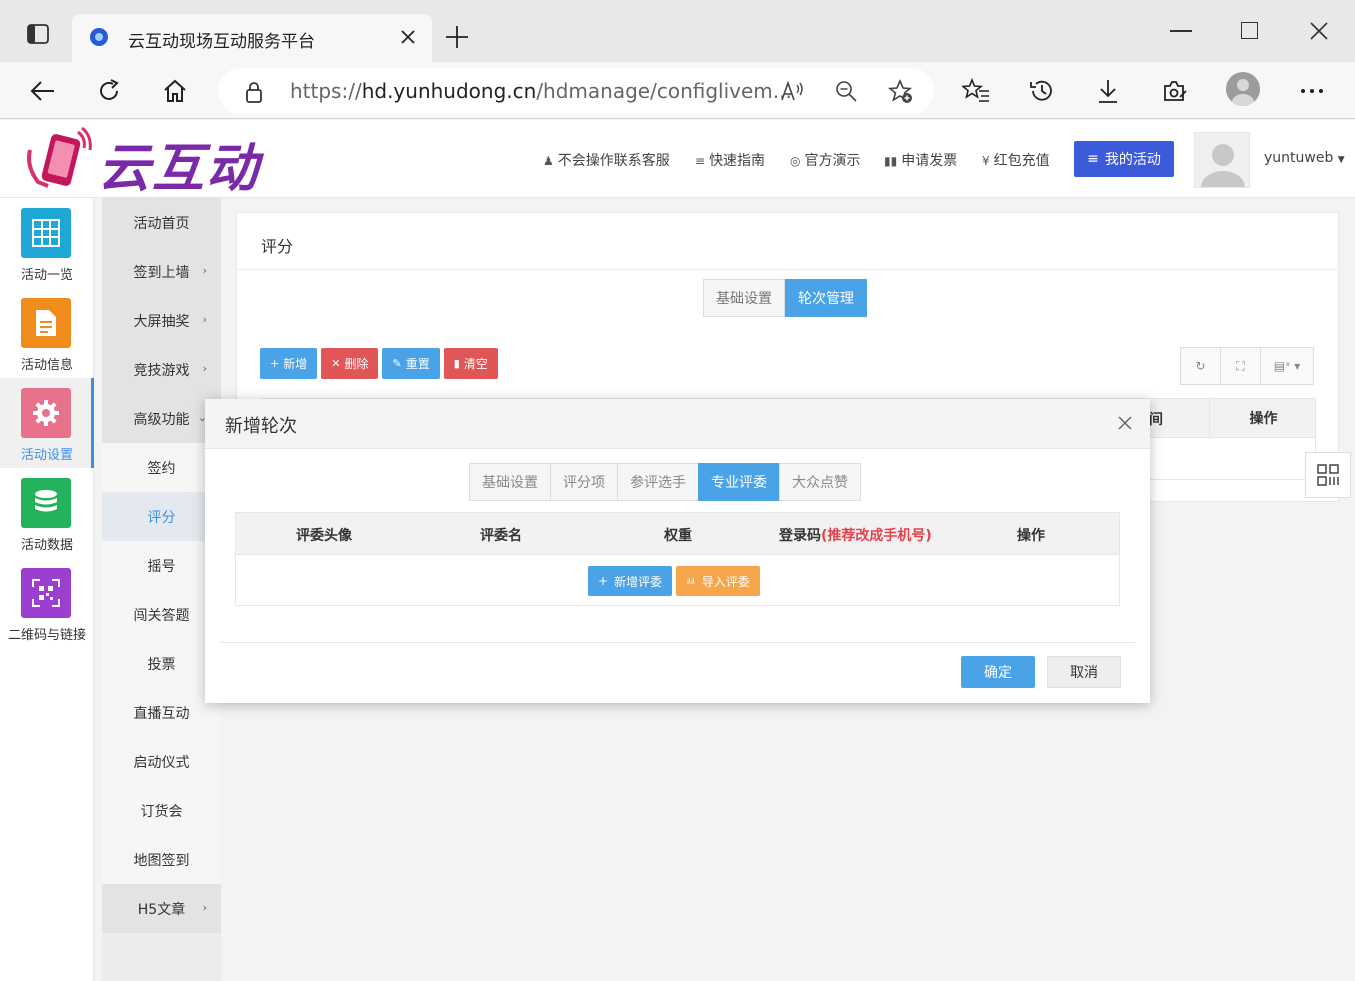 The height and width of the screenshot is (981, 1355). I want to click on column-header-time: 间, so click(1156, 420).